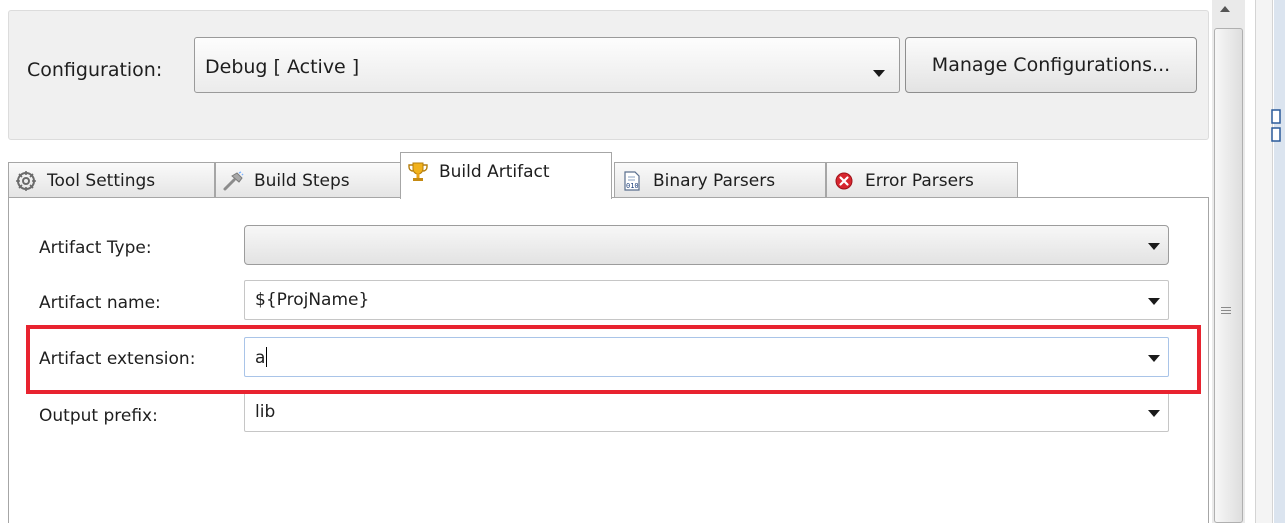 Image resolution: width=1285 pixels, height=523 pixels. I want to click on artifact-extension-combo: a, so click(706, 357).